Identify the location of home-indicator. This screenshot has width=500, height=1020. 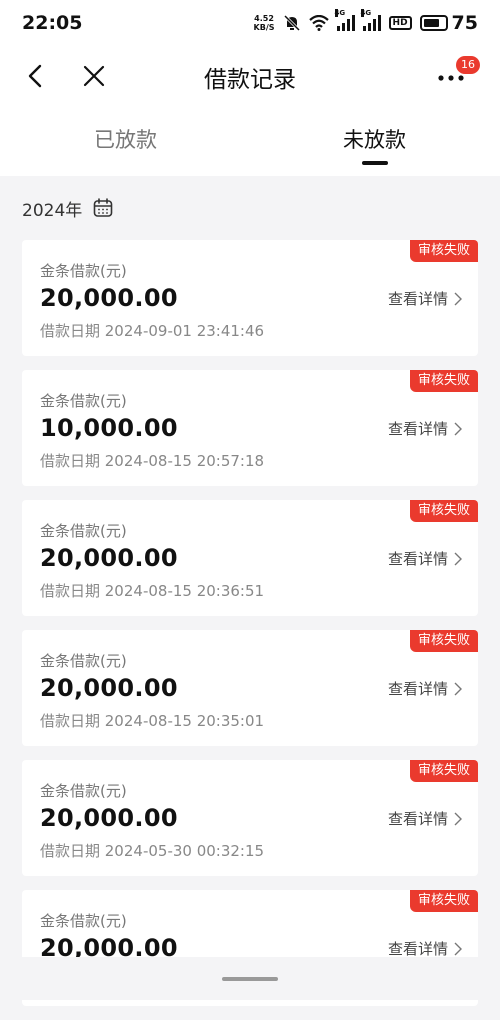
(250, 979).